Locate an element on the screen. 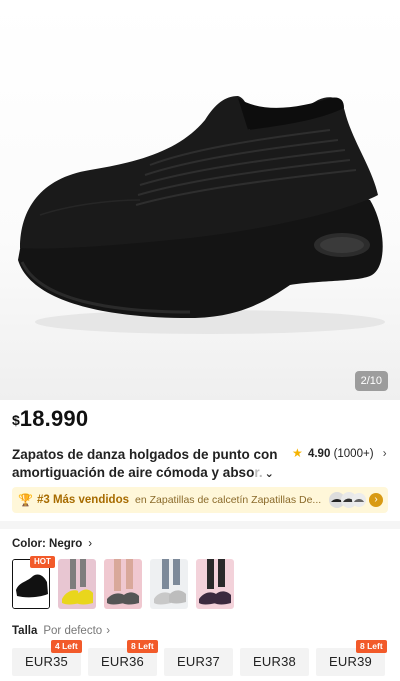 The image size is (400, 681). size-selector-label: Talla Por defecto › is located at coordinates (61, 631).